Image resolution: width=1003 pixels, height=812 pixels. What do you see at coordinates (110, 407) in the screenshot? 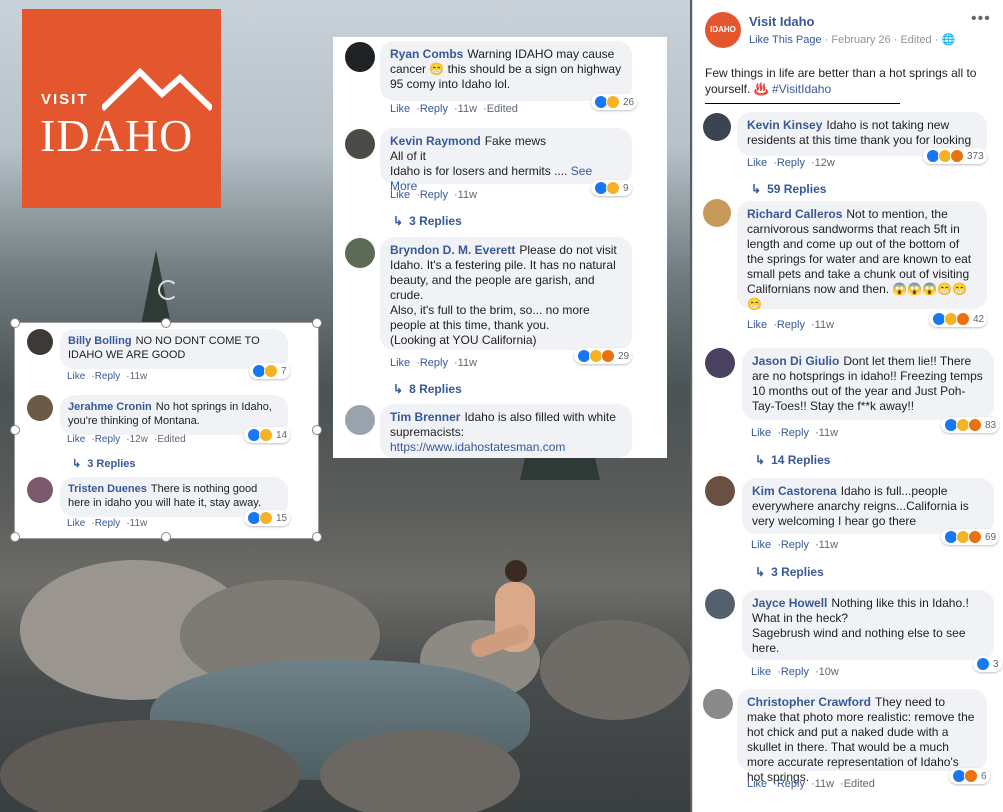
I see `commenter-name: Jerahme Cronin` at bounding box center [110, 407].